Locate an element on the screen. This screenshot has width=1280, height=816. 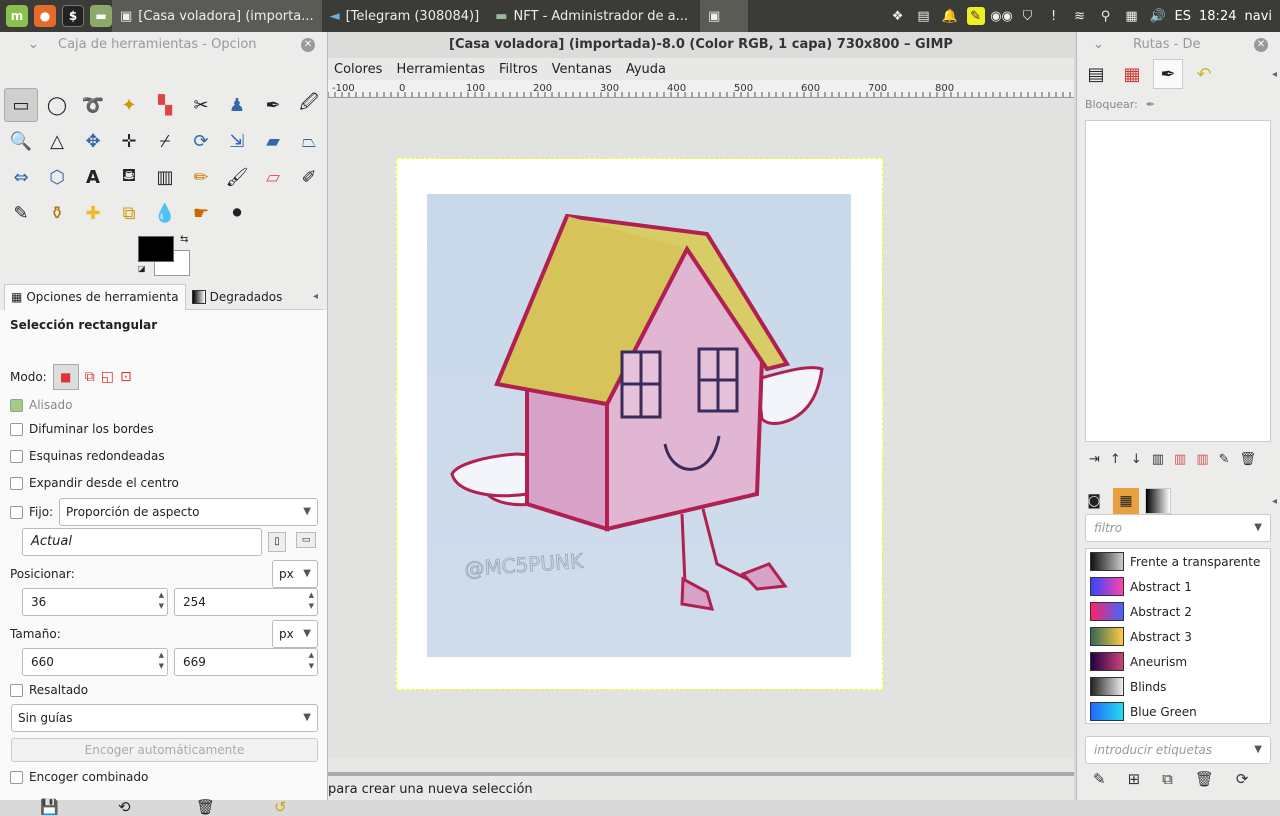
user-name: navi is located at coordinates (1258, 16).